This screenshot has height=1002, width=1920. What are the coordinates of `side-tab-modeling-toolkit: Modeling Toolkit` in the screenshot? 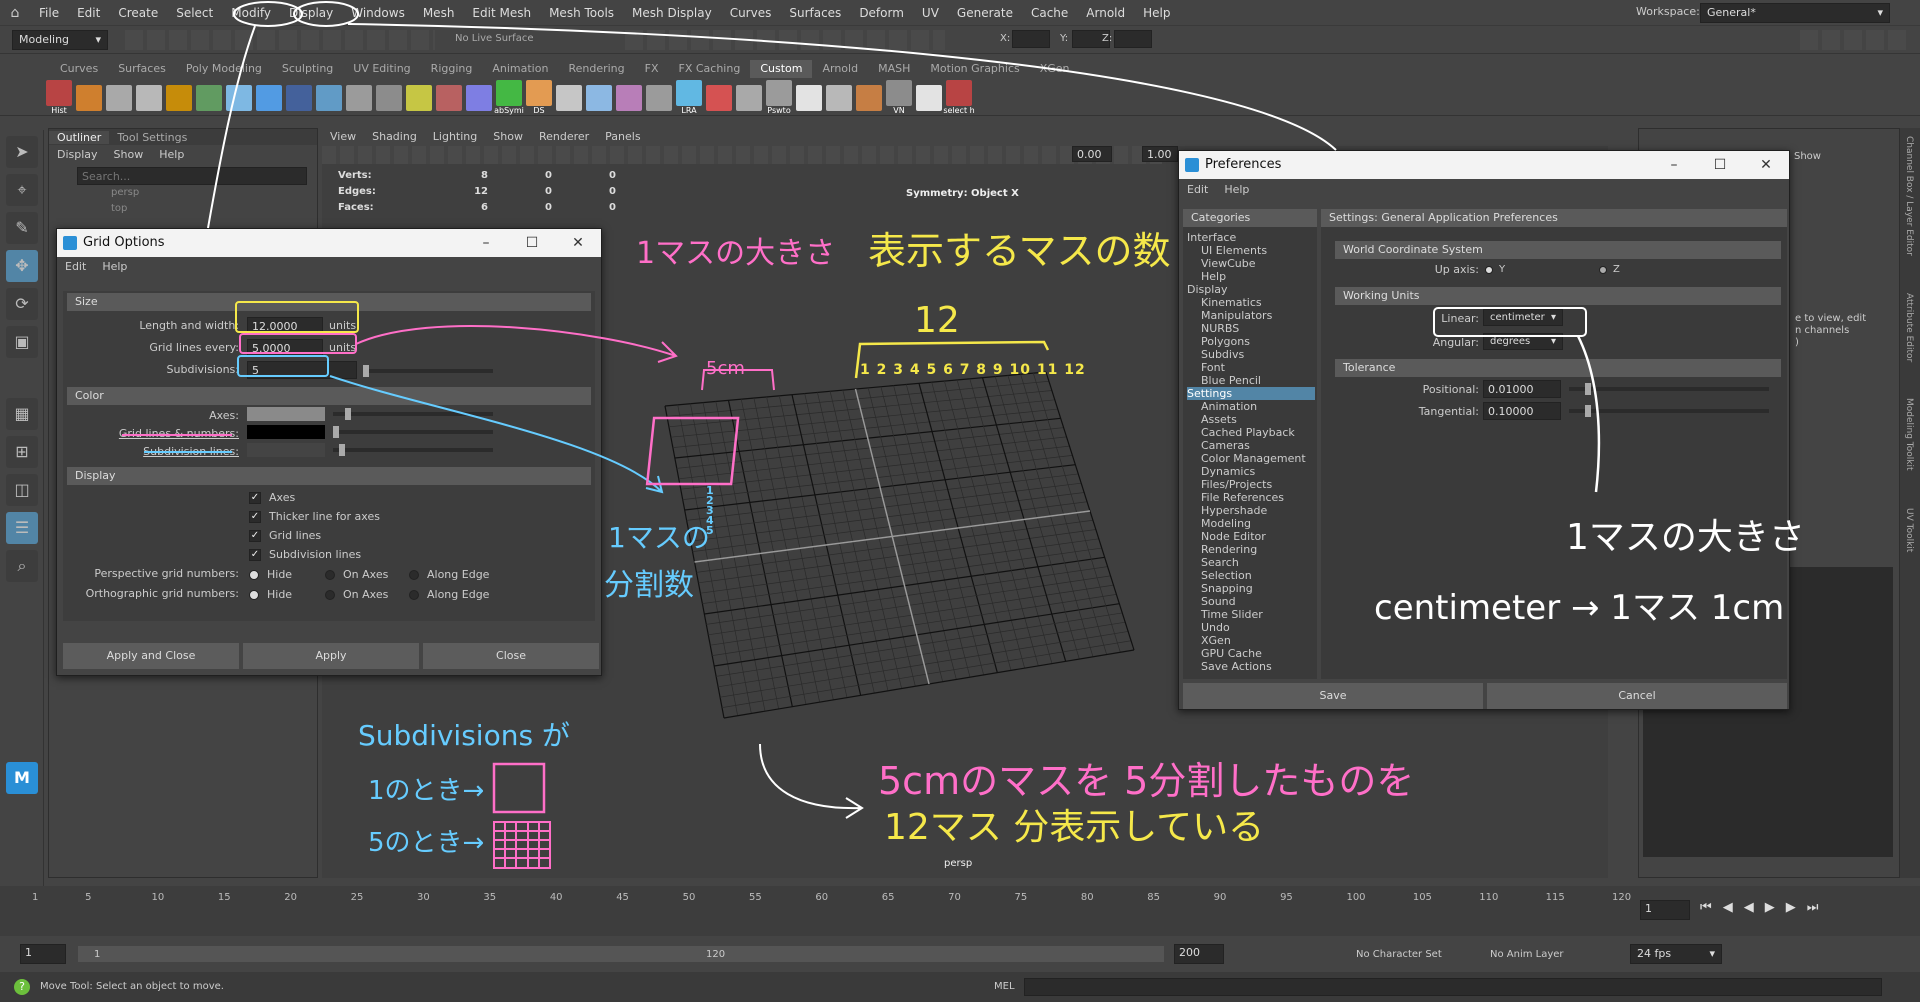 It's located at (1909, 434).